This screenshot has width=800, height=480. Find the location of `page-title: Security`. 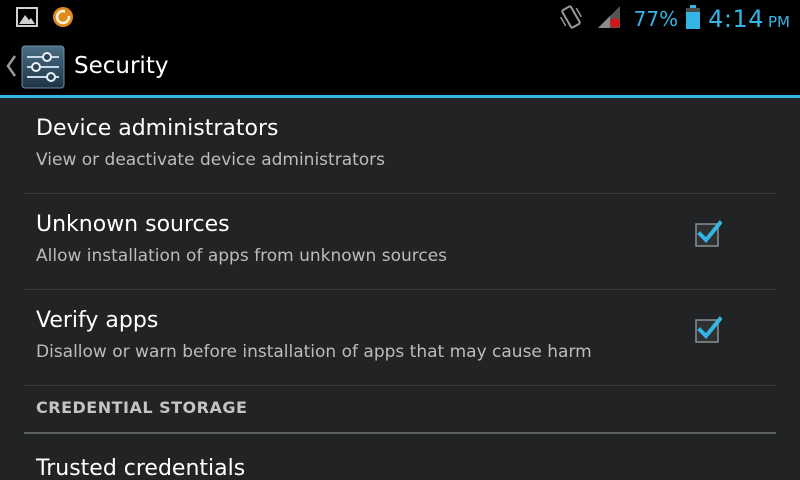

page-title: Security is located at coordinates (121, 66).